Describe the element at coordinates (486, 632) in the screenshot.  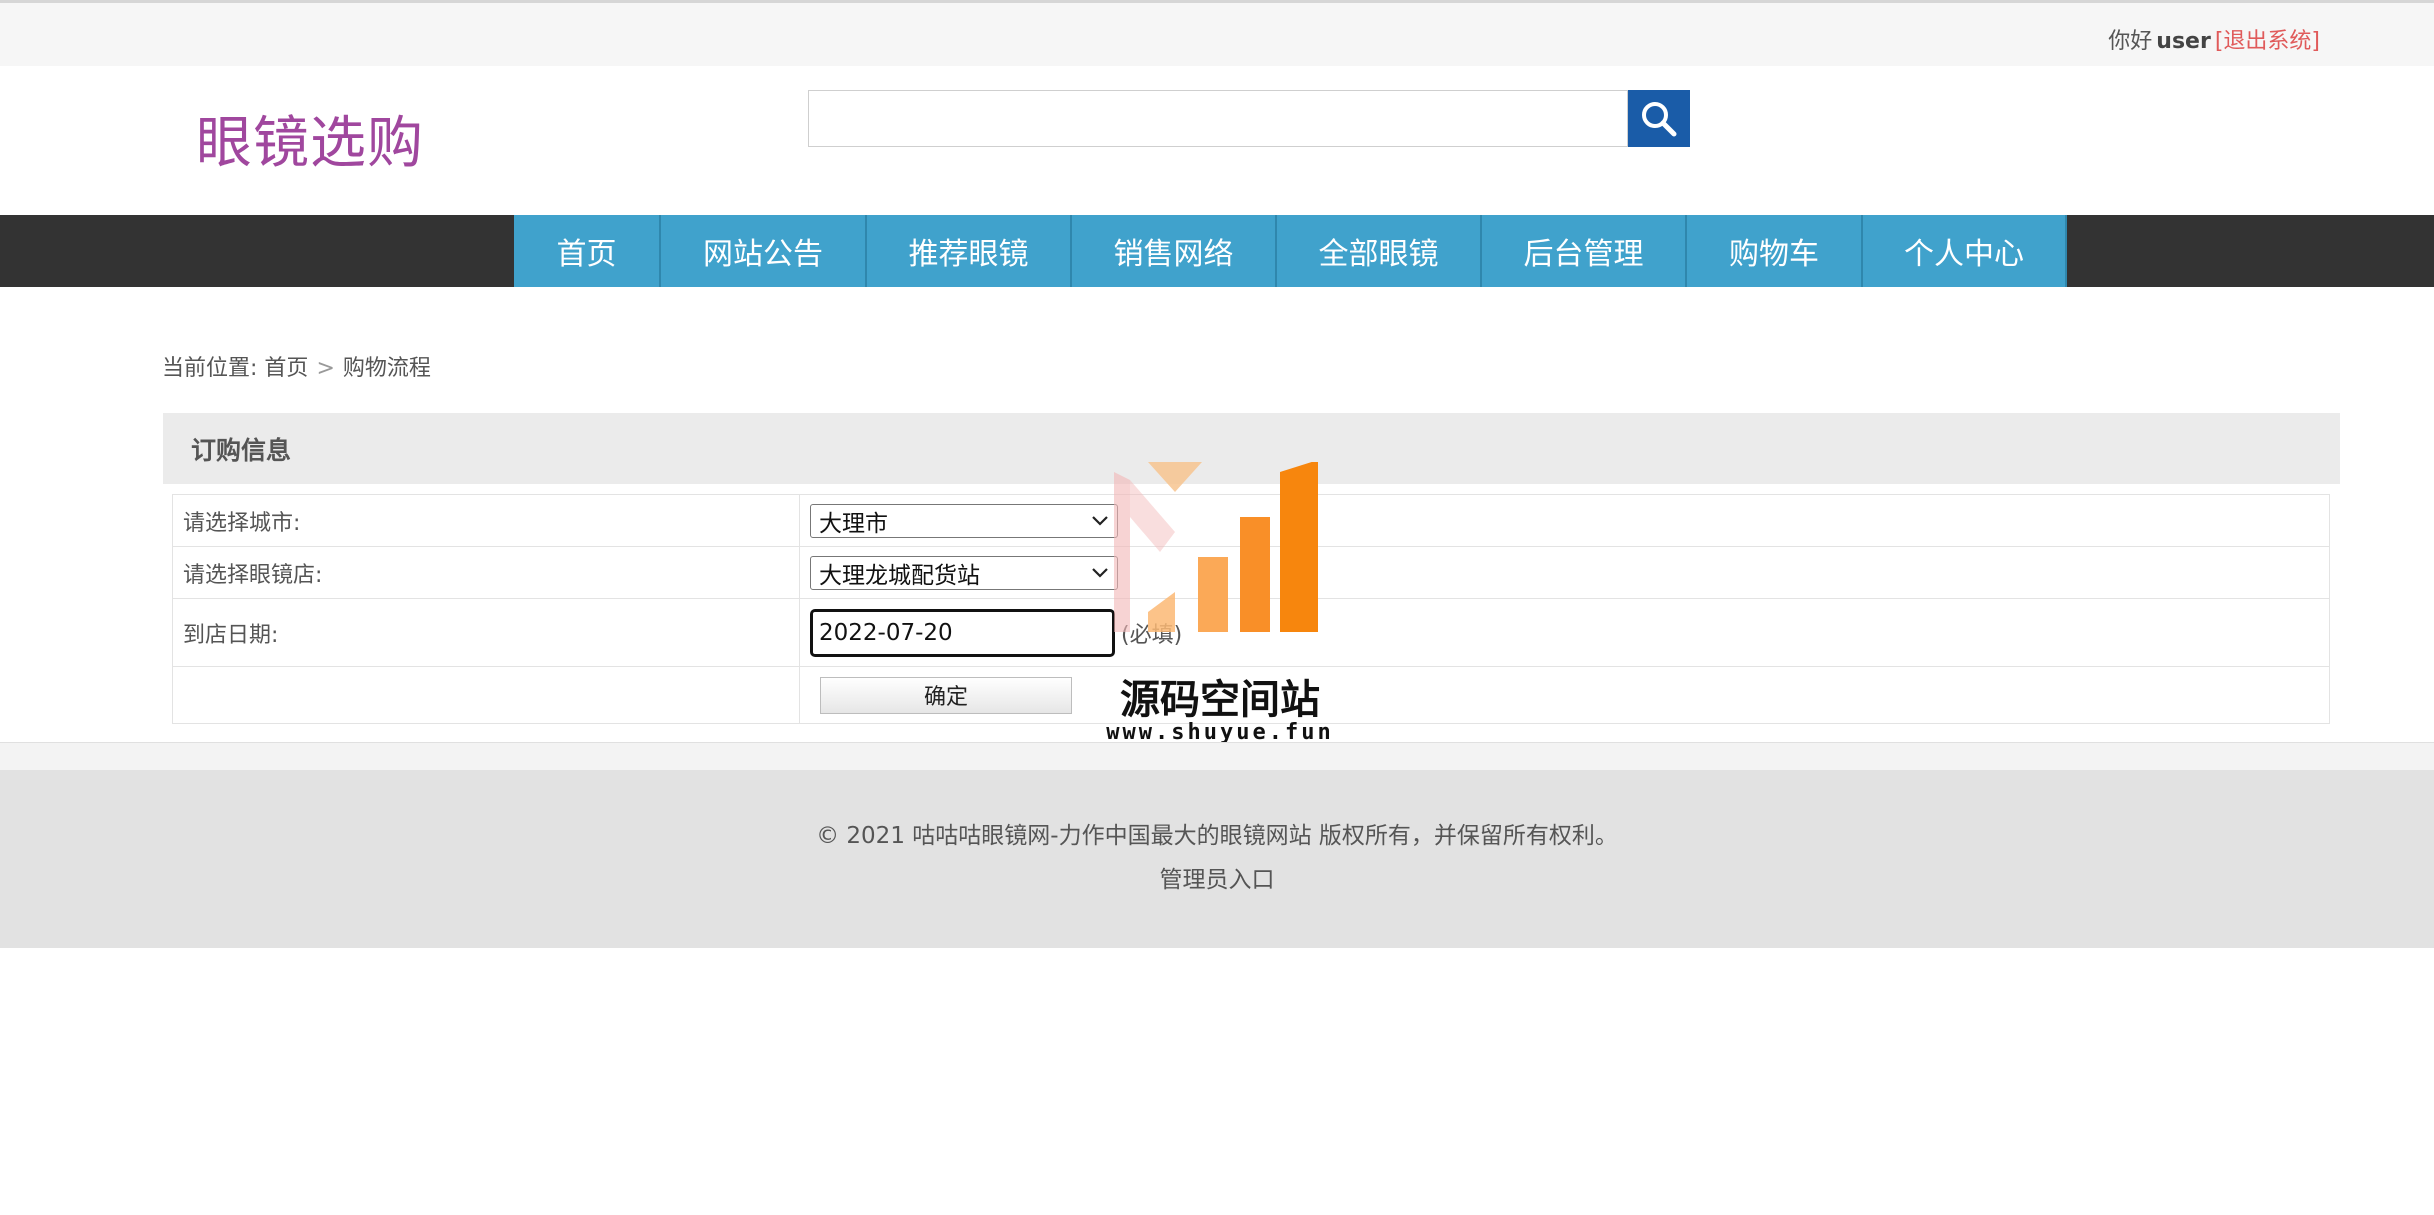
I see `date-label: 到店日期:` at that location.